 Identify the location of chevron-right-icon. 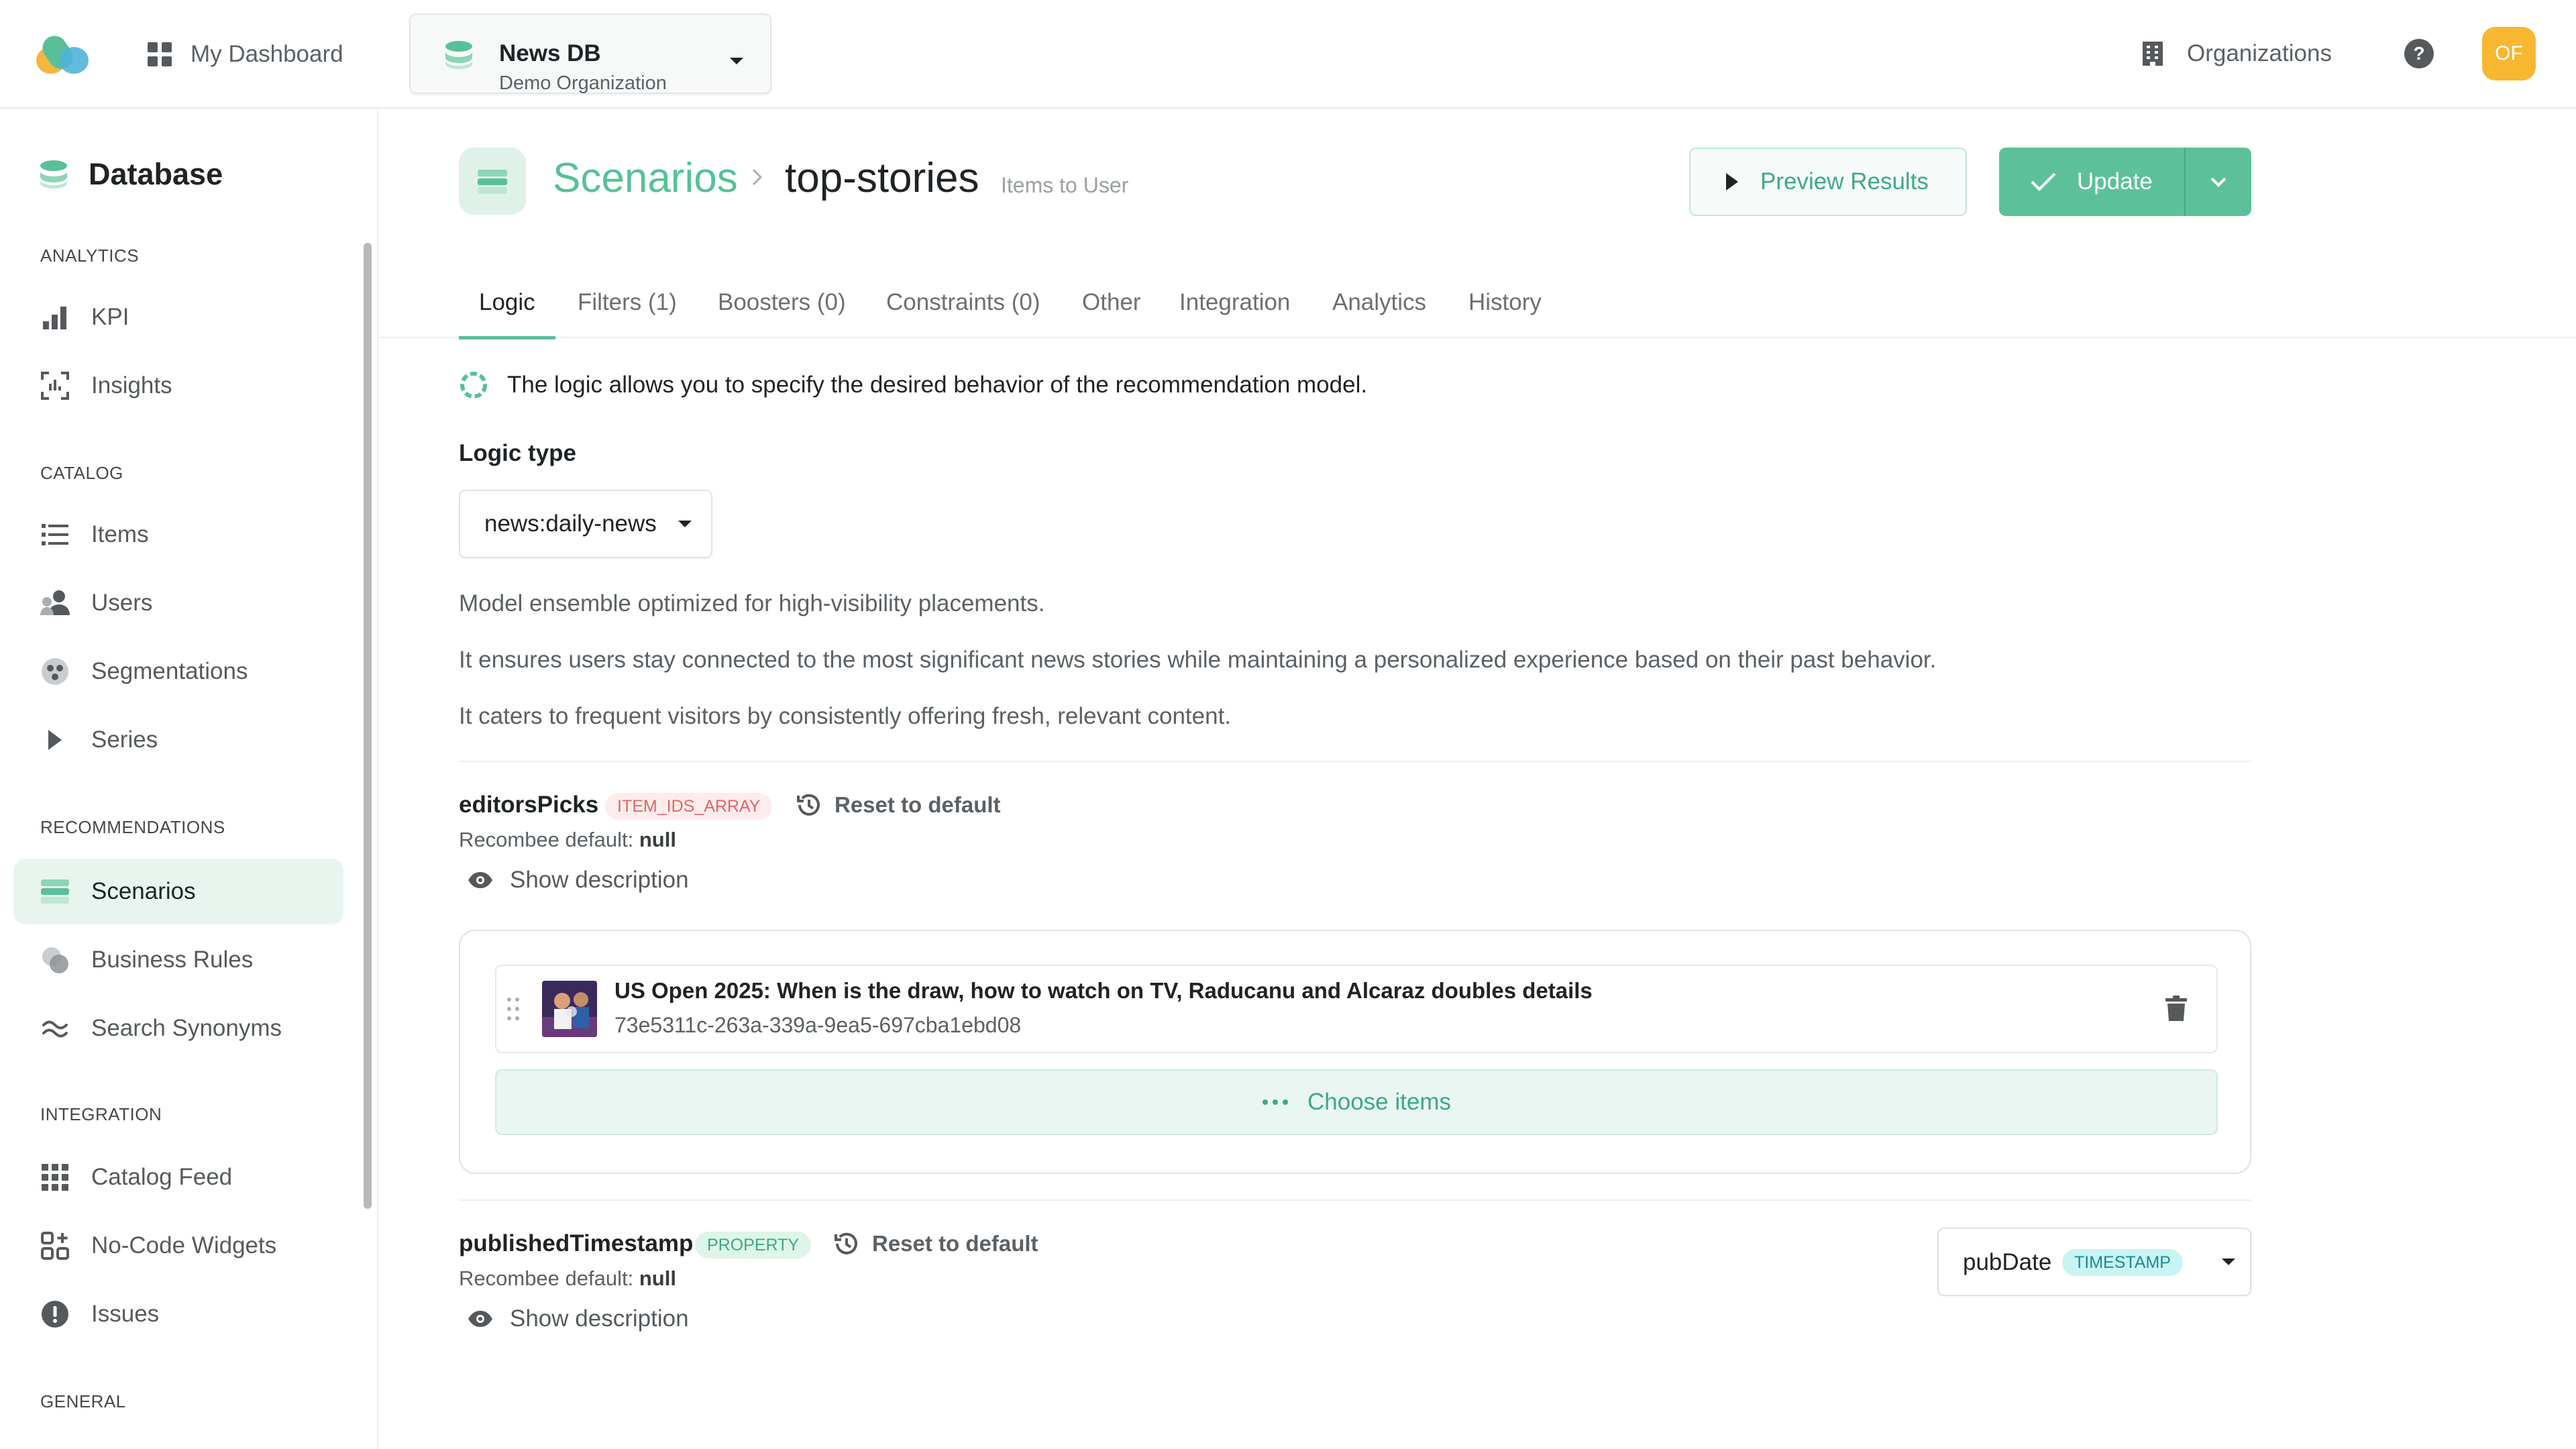
(757, 177).